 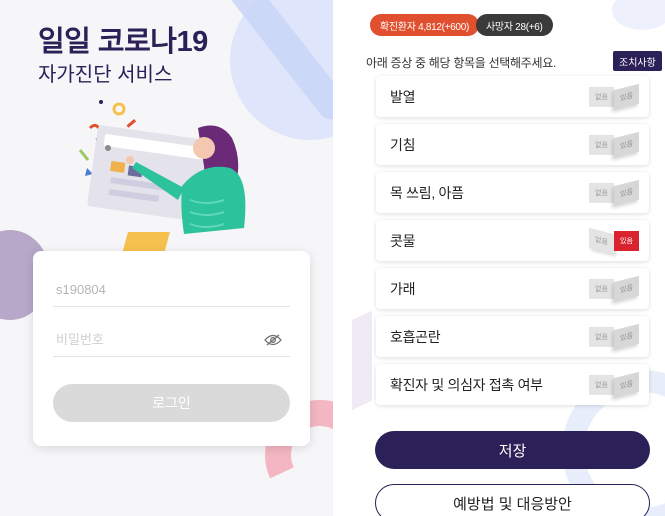 I want to click on decor-blob, so click(x=638, y=15).